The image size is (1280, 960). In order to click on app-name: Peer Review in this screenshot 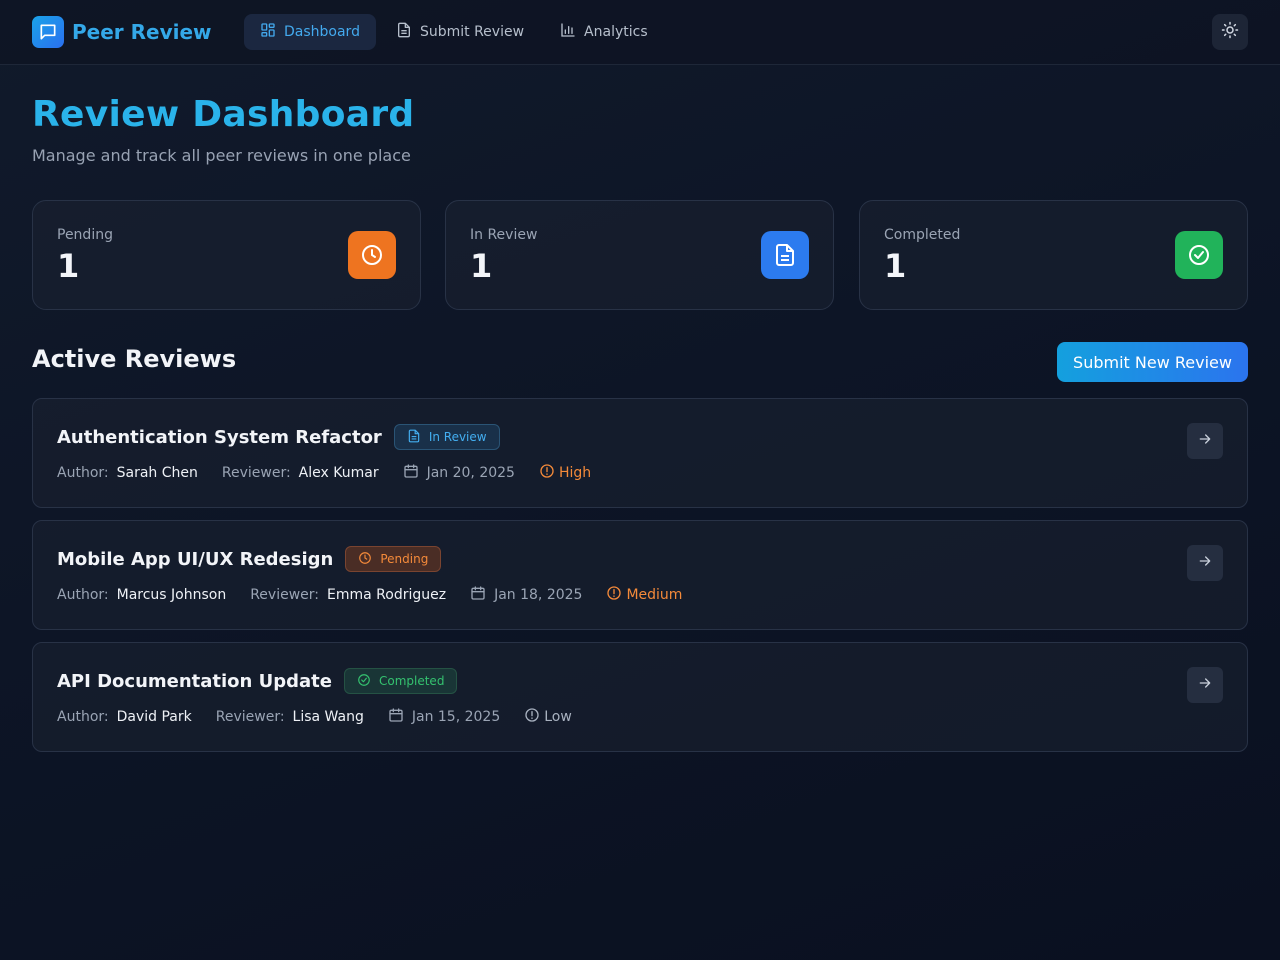, I will do `click(142, 32)`.